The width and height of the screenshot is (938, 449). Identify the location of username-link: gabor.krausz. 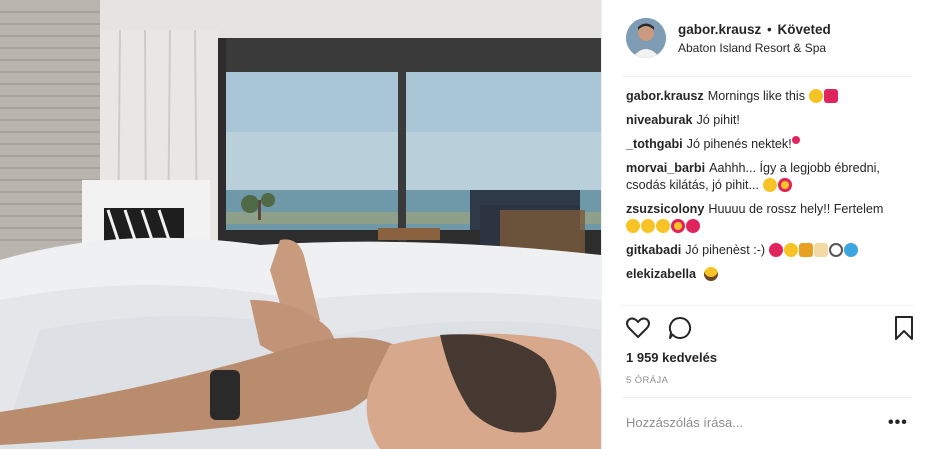
(719, 29).